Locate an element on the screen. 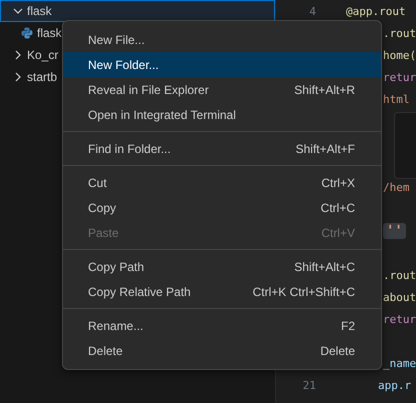 This screenshot has width=416, height=403. shortcut-text: Delete is located at coordinates (337, 351).